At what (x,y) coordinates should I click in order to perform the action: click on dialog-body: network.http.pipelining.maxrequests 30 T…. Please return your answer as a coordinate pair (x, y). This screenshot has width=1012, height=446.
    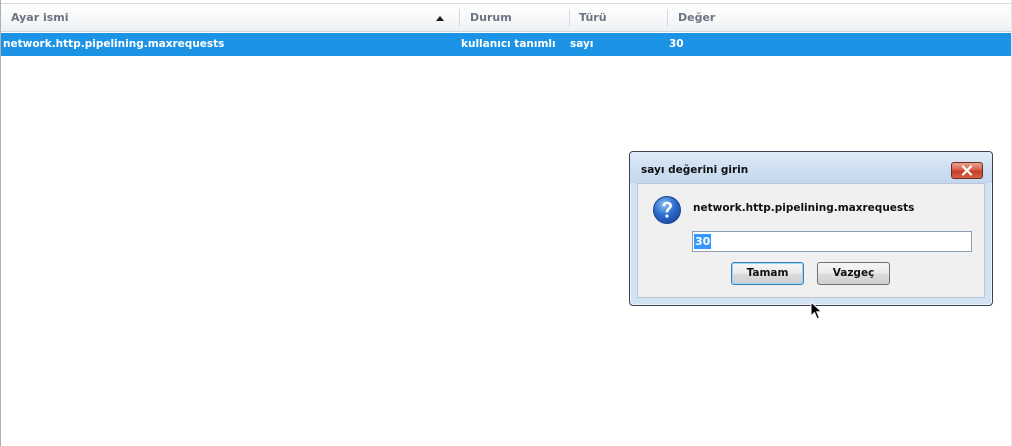
    Looking at the image, I should click on (811, 240).